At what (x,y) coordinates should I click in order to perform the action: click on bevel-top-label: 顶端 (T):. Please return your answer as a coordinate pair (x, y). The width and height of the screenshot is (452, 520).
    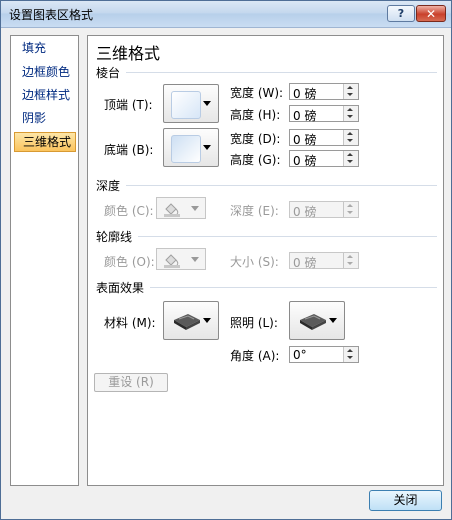
    Looking at the image, I should click on (128, 105).